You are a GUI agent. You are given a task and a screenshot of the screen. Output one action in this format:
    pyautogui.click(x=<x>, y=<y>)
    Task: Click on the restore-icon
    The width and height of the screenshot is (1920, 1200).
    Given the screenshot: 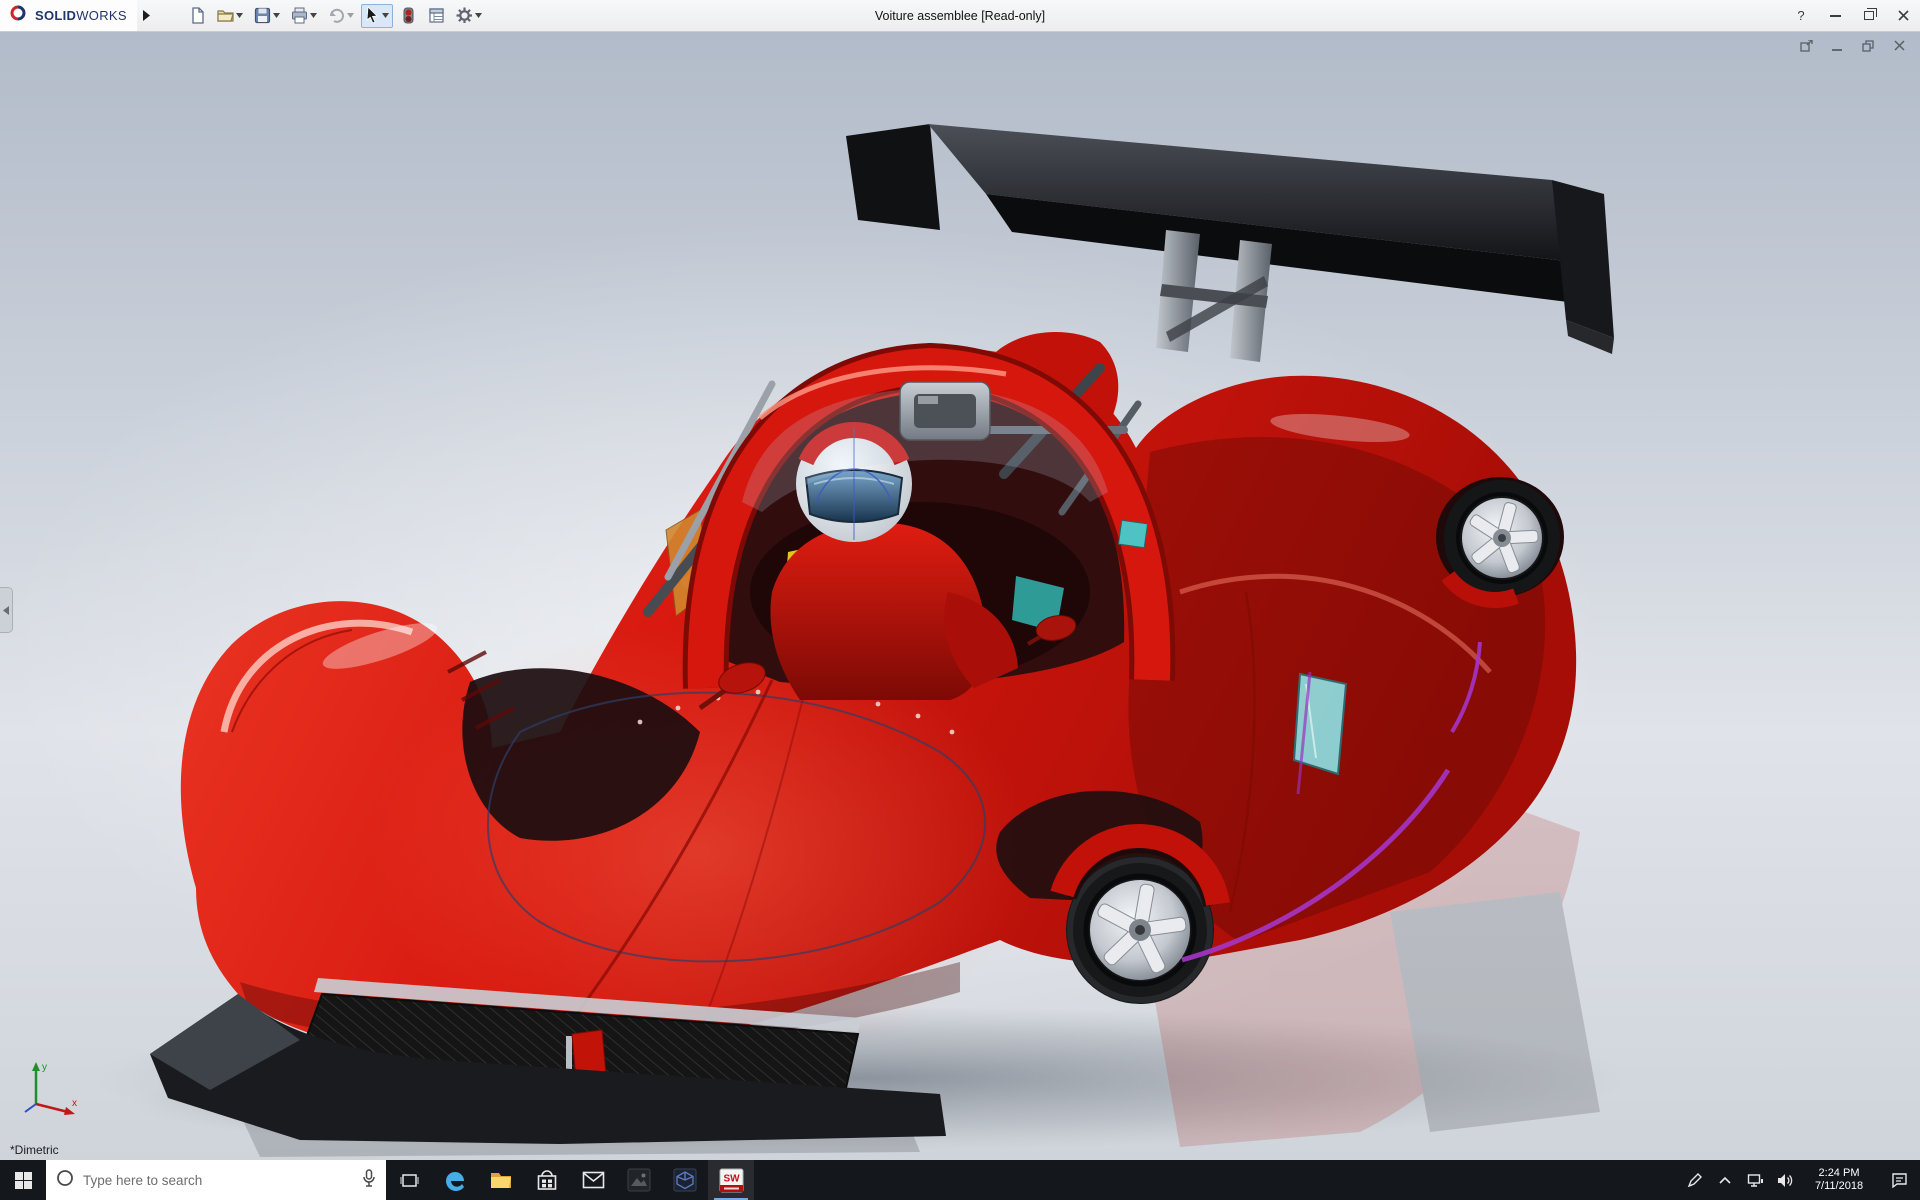 What is the action you would take?
    pyautogui.click(x=1870, y=14)
    